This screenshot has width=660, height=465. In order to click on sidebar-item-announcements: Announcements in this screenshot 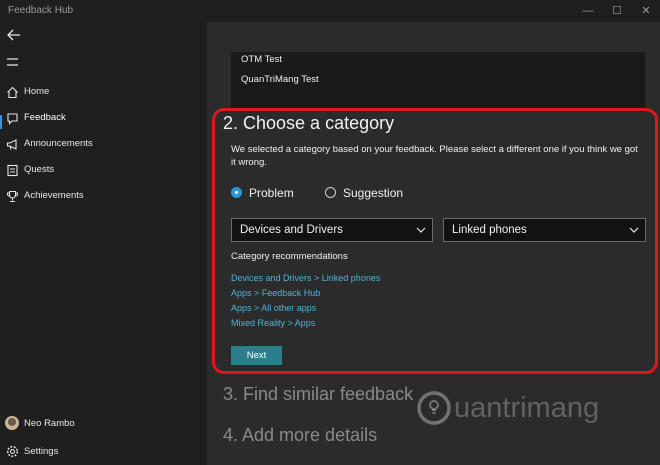, I will do `click(103, 145)`.